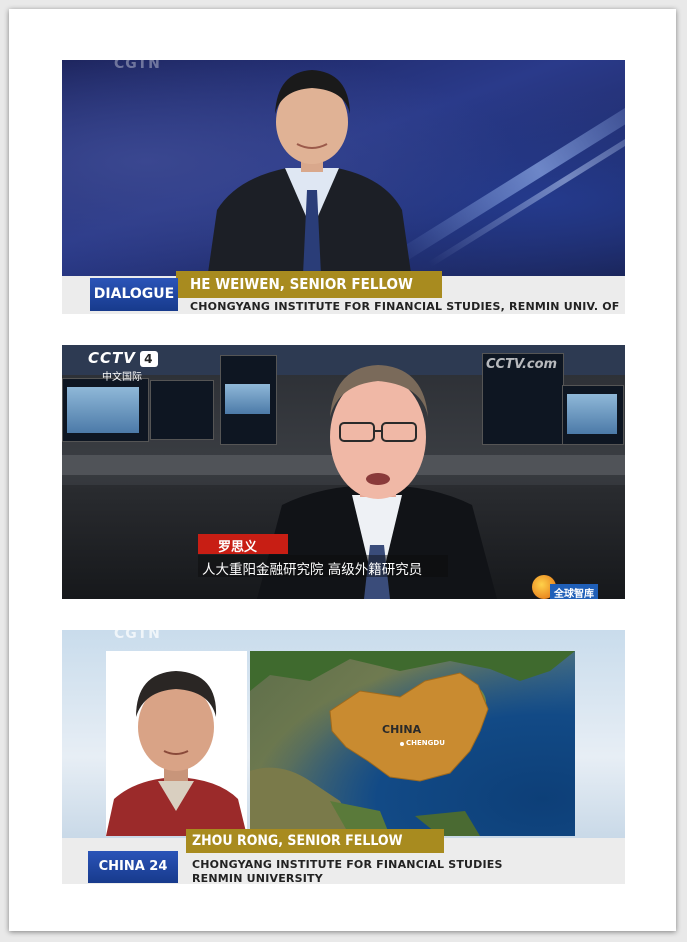 The width and height of the screenshot is (687, 942). Describe the element at coordinates (402, 729) in the screenshot. I see `map-country-label: CHINA` at that location.